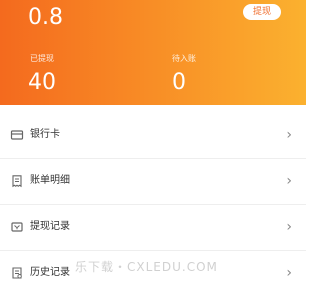  I want to click on balance-amount: 0.8, so click(45, 17).